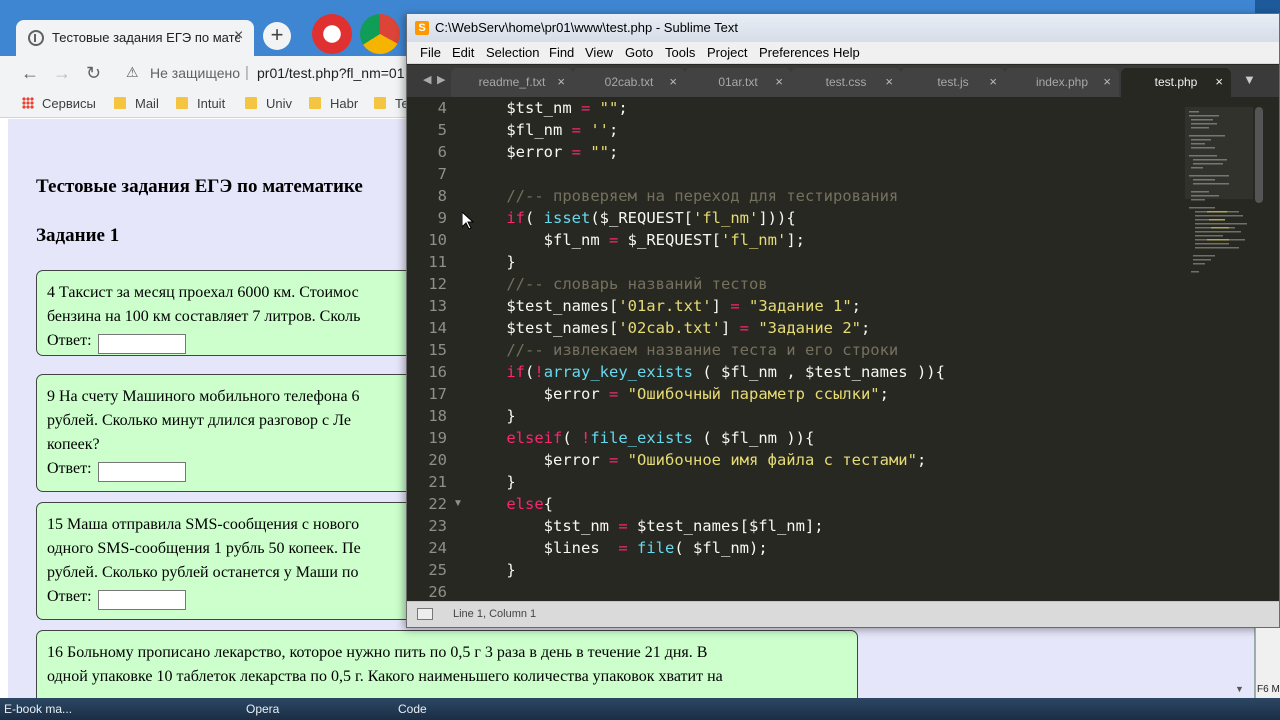 This screenshot has height=720, width=1280. What do you see at coordinates (632, 218) in the screenshot?
I see `code-line: if( isset($_REQUEST['fl_nm'])){` at bounding box center [632, 218].